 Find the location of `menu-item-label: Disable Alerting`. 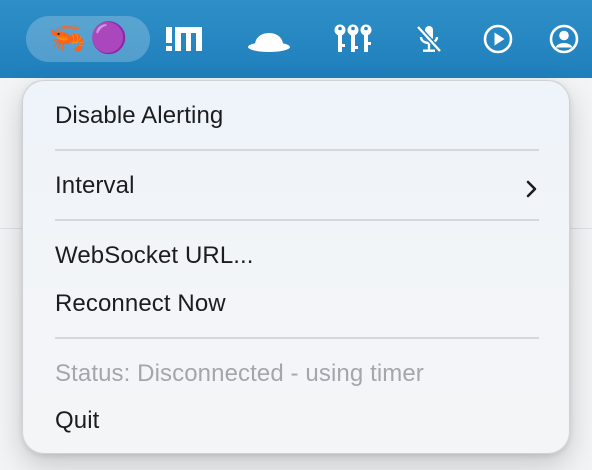

menu-item-label: Disable Alerting is located at coordinates (139, 115).